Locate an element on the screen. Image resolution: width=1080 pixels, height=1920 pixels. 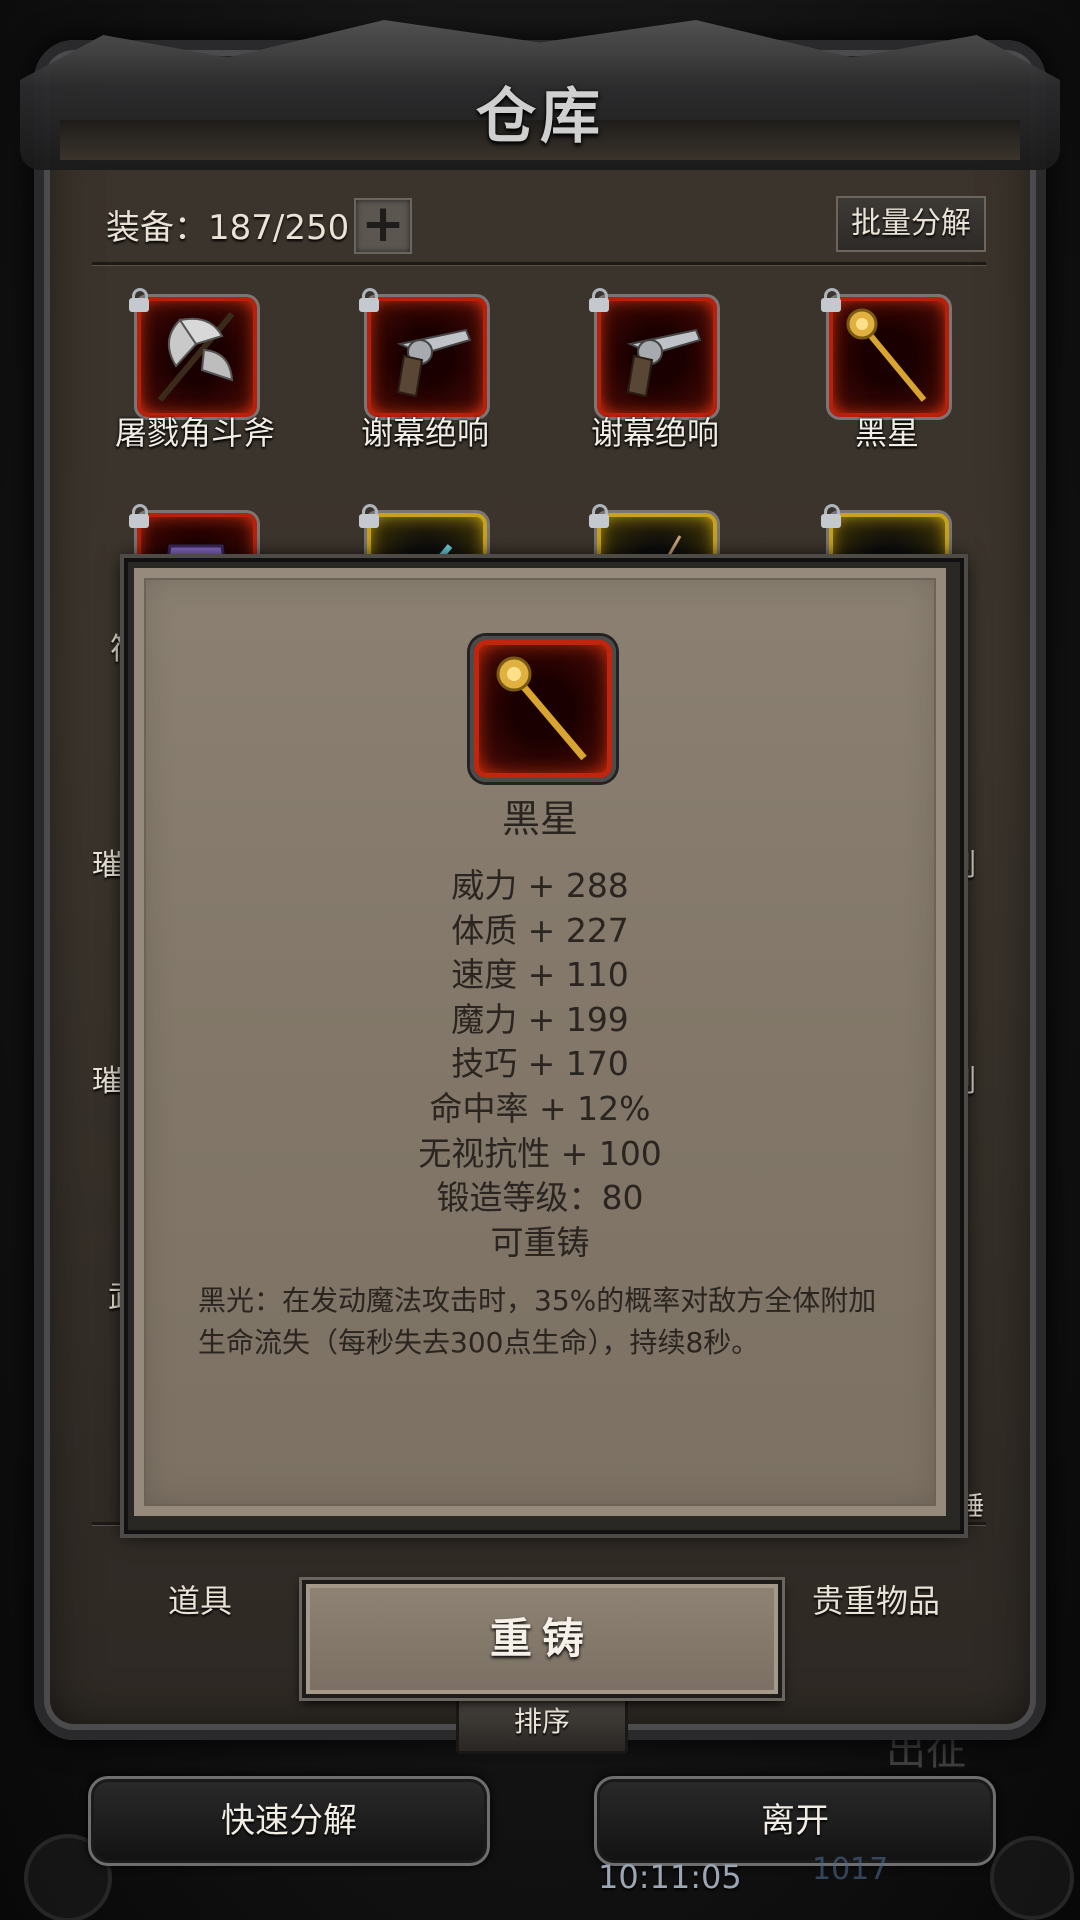
item-name: 黑星 is located at coordinates (886, 433).